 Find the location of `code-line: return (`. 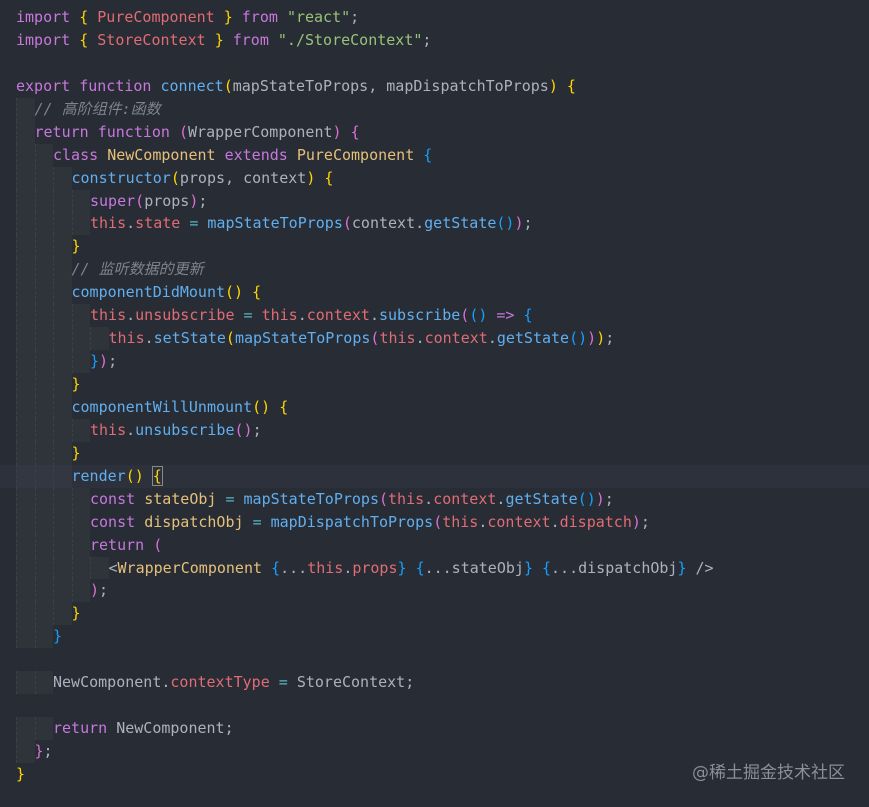

code-line: return ( is located at coordinates (365, 545).